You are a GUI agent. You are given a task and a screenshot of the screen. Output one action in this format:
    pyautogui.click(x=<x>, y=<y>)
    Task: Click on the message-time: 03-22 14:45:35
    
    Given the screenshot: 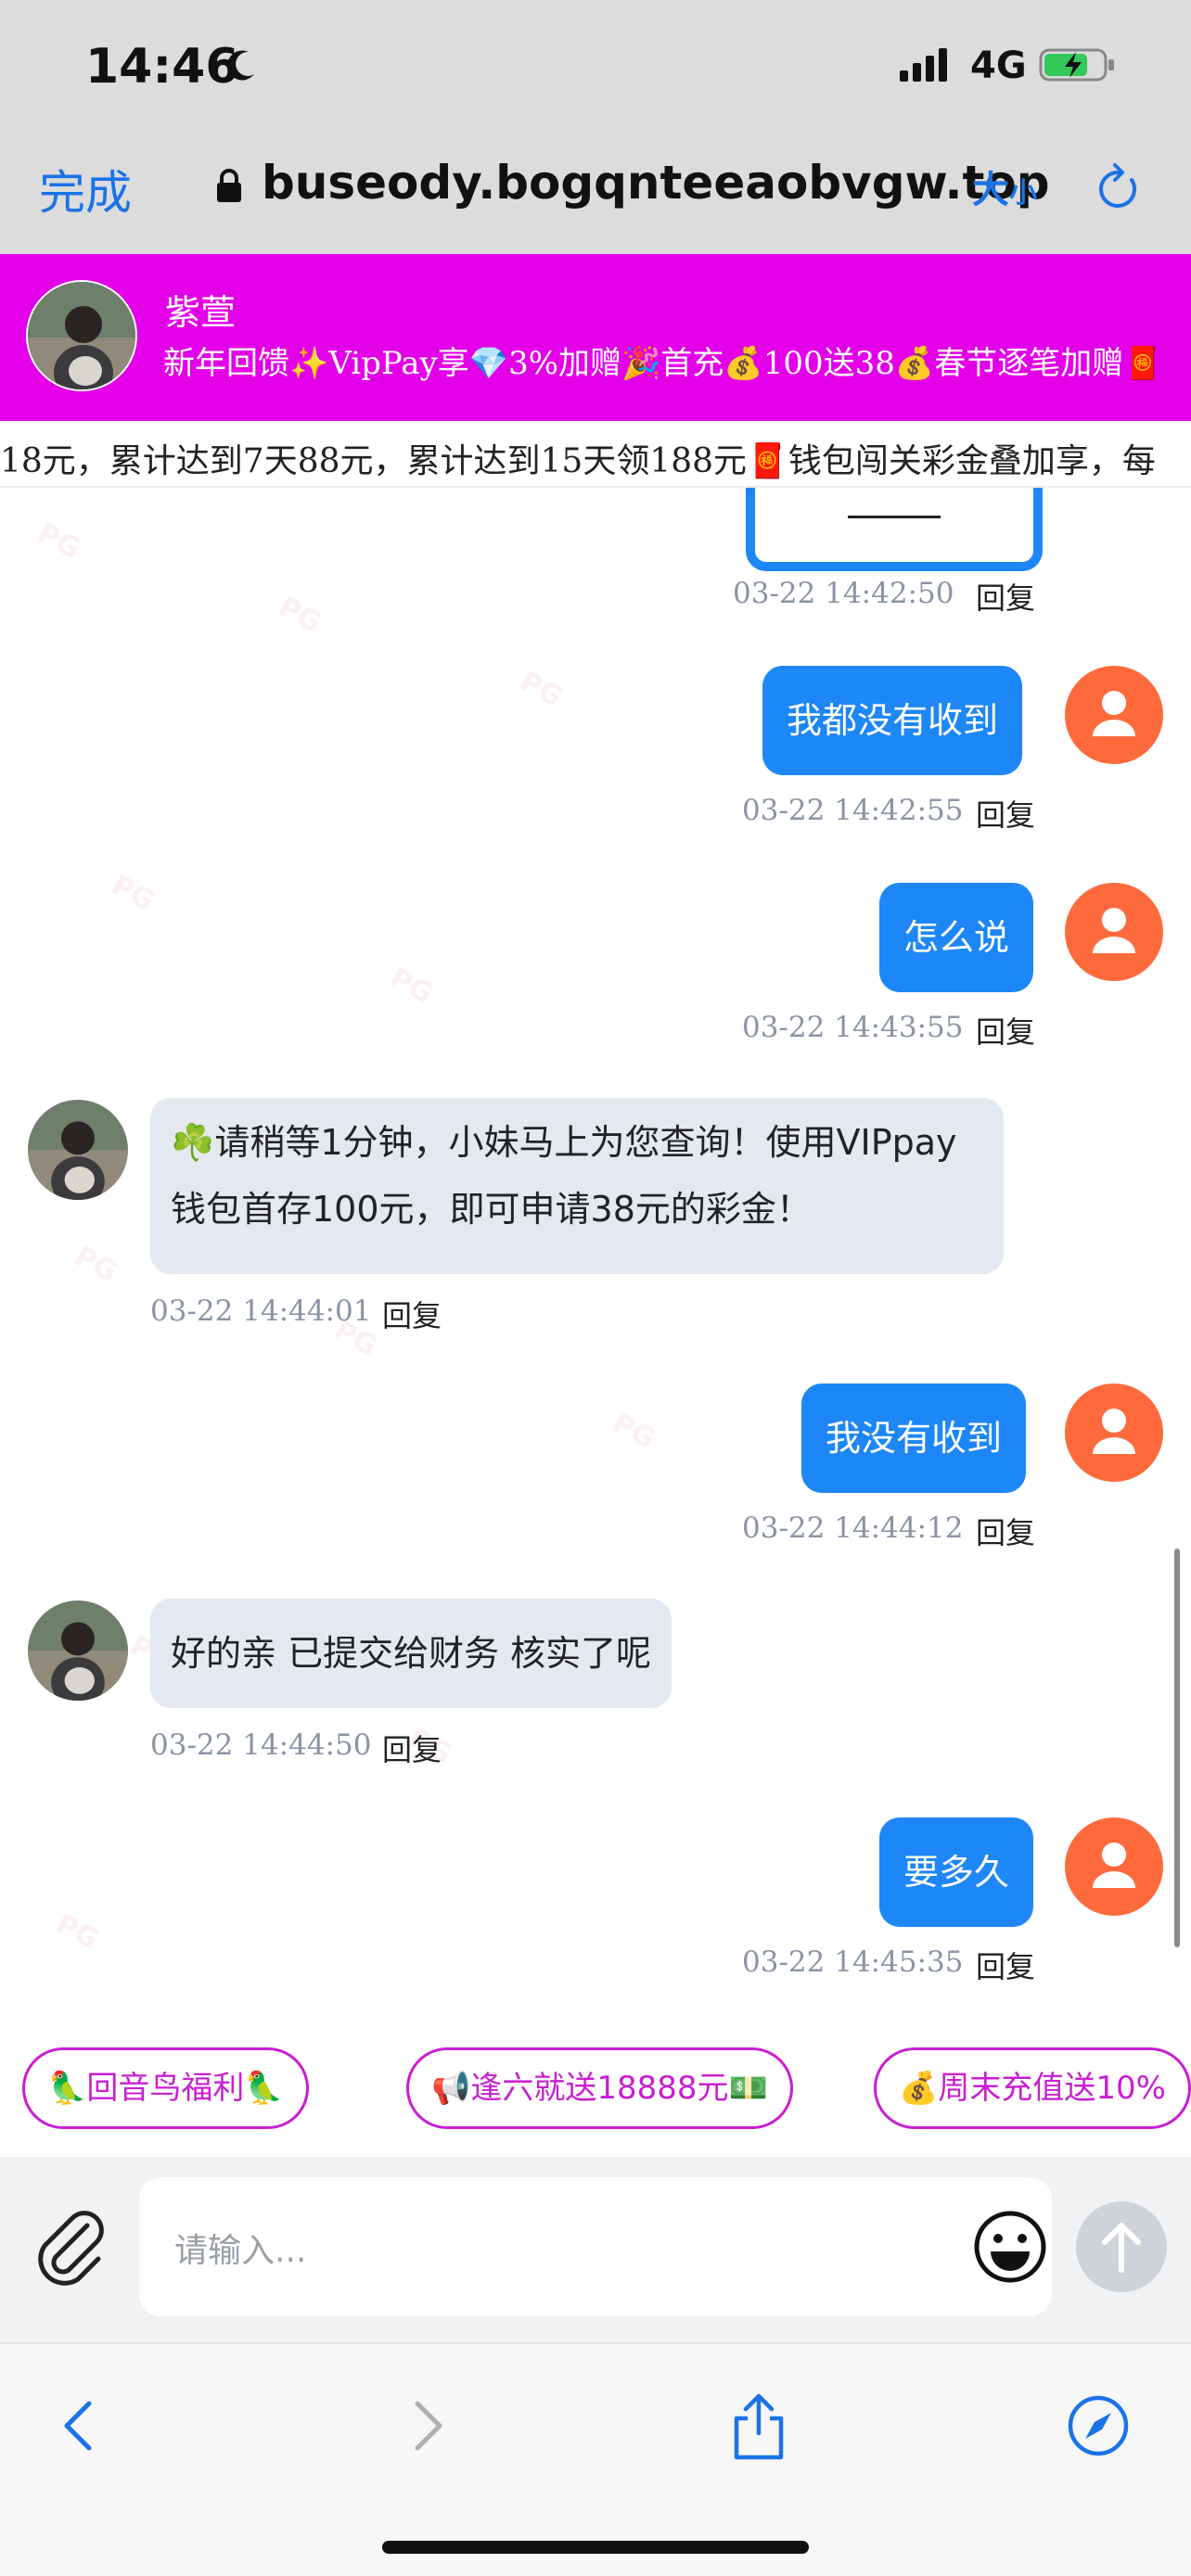 What is the action you would take?
    pyautogui.click(x=853, y=1962)
    